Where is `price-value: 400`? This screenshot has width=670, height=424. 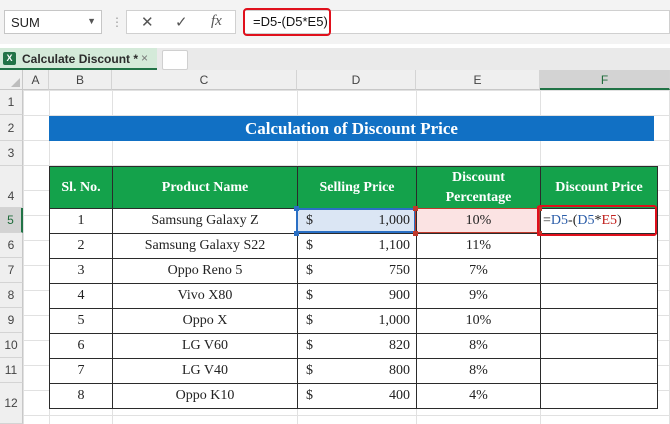
price-value: 400 is located at coordinates (399, 395).